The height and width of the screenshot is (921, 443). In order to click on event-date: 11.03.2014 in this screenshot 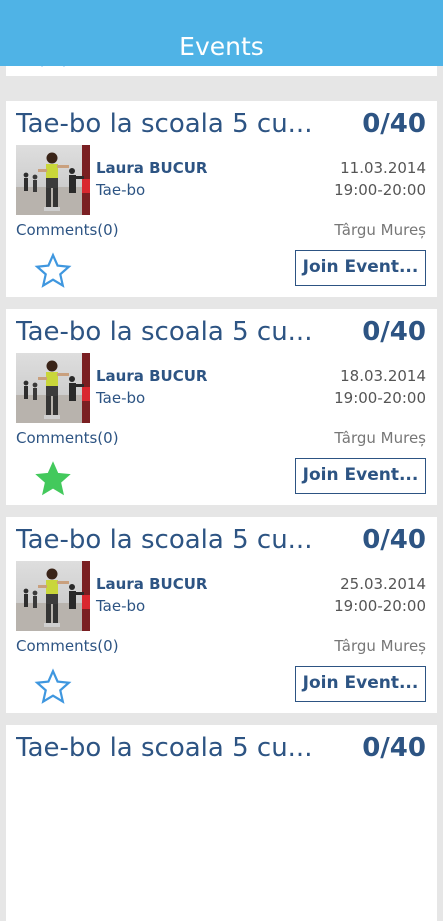, I will do `click(383, 168)`.